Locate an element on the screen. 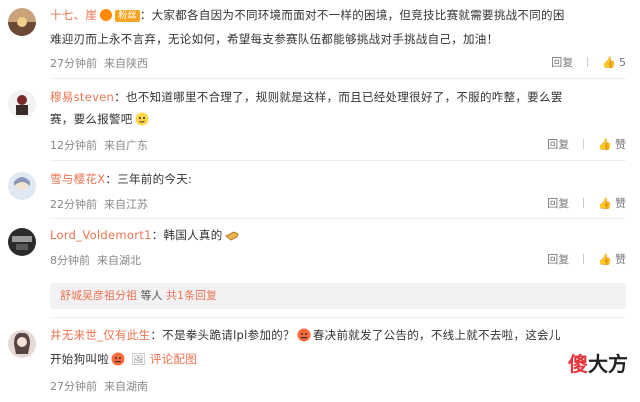 The width and height of the screenshot is (640, 402). avatar-girl-icon is located at coordinates (22, 344).